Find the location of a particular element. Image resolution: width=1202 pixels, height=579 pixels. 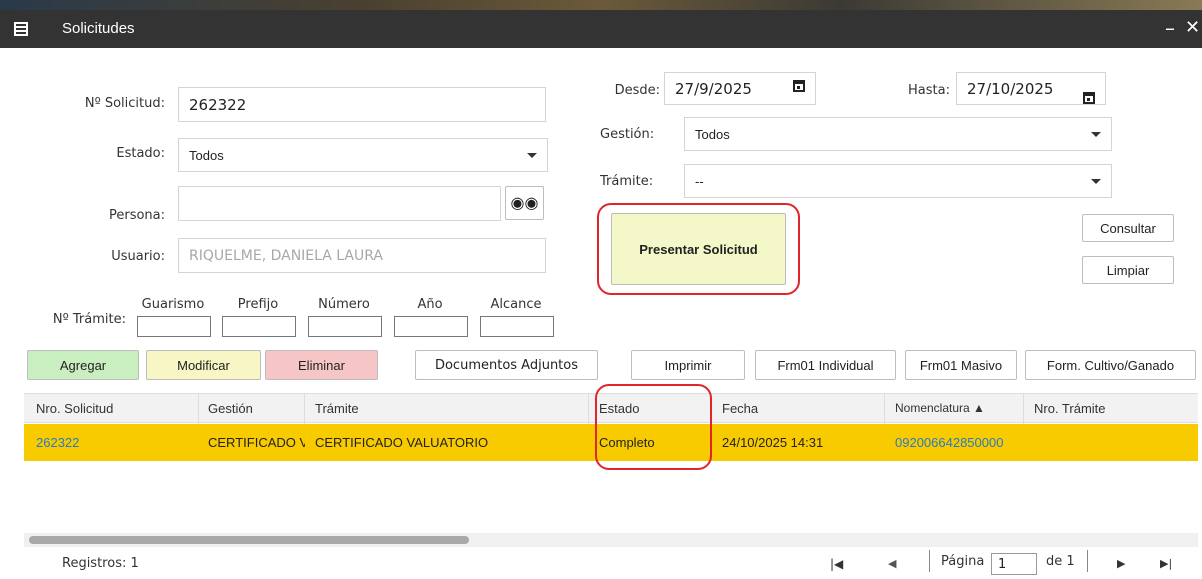

cell-tramite: CERTIFICADO VALUATORIO is located at coordinates (402, 442).